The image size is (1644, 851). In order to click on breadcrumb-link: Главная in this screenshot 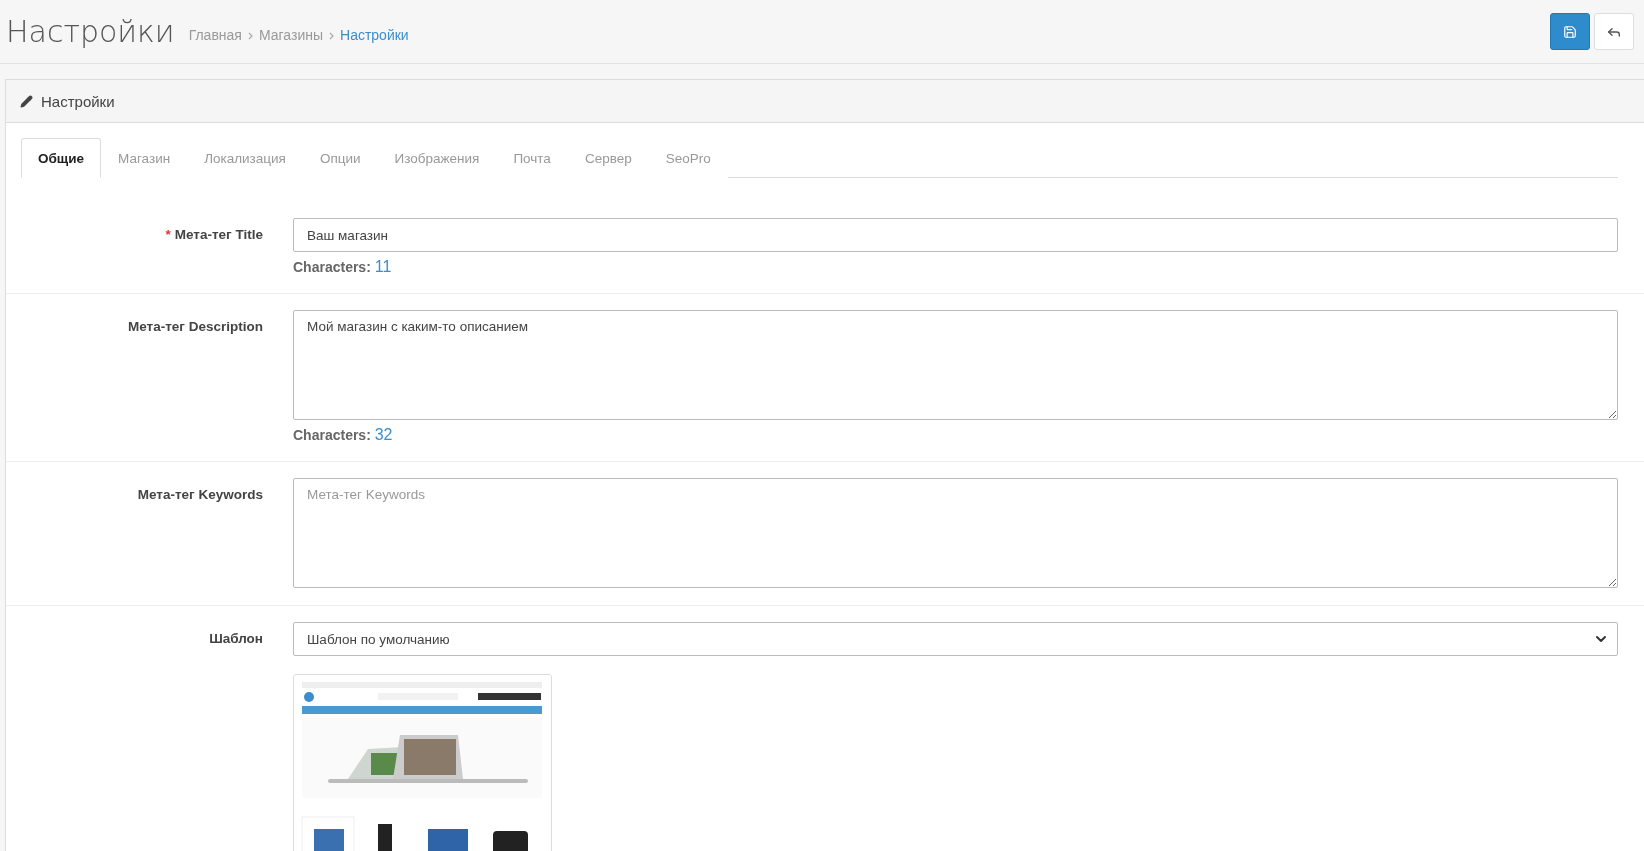, I will do `click(215, 34)`.